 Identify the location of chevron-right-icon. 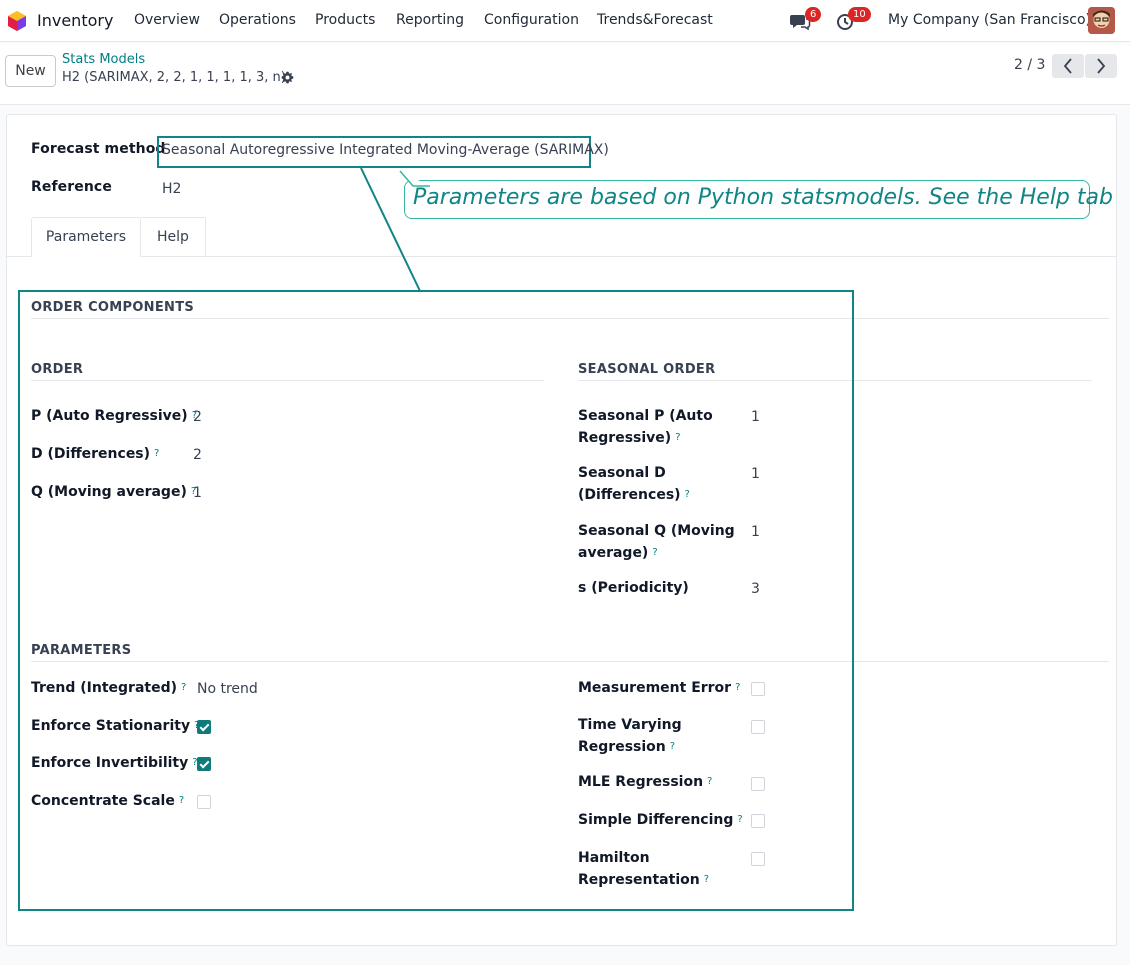
(1101, 66).